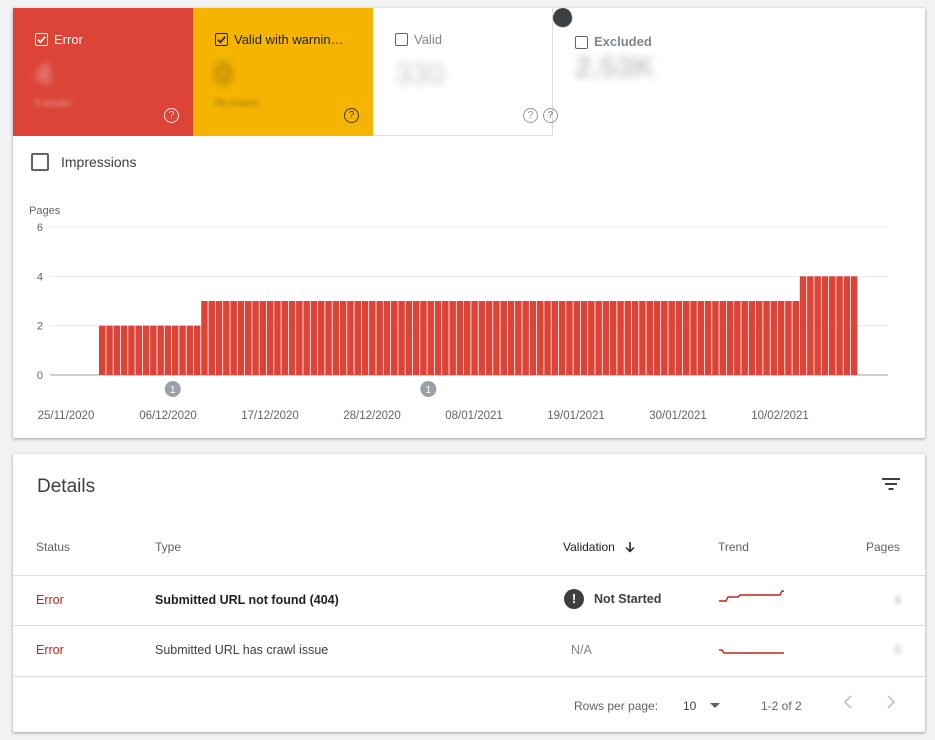 The width and height of the screenshot is (935, 740). Describe the element at coordinates (599, 65) in the screenshot. I see `tile-excluded: Excluded 2.53K ?` at that location.